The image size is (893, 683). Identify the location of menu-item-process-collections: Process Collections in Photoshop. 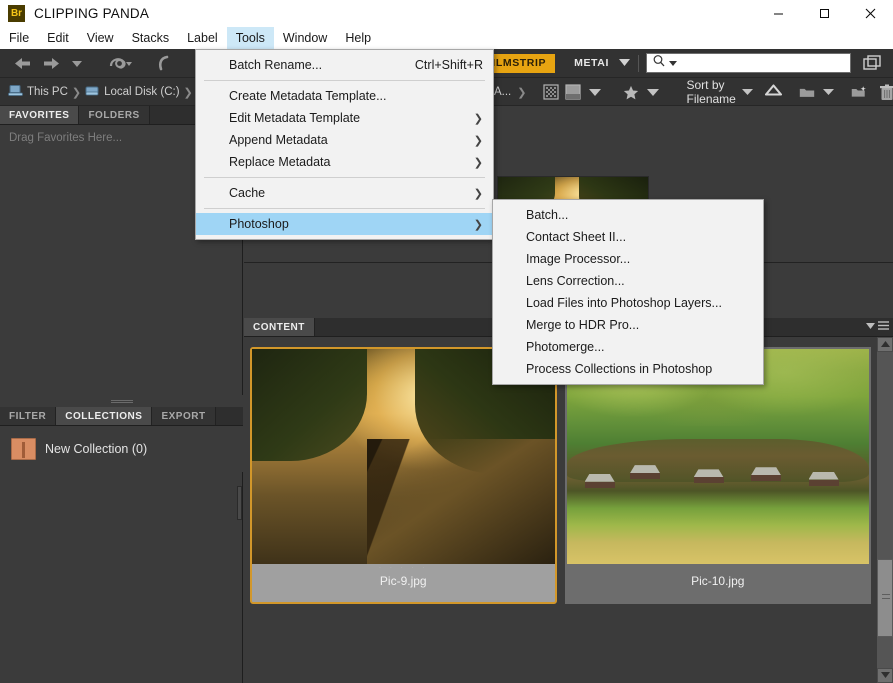
(628, 369).